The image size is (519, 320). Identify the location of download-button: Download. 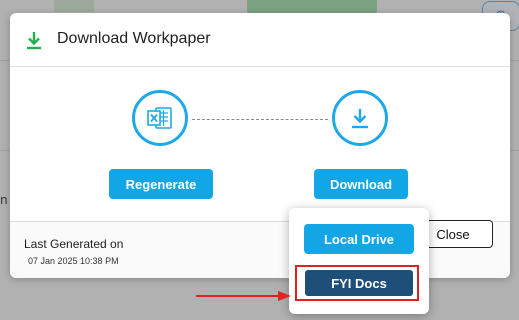
(361, 184).